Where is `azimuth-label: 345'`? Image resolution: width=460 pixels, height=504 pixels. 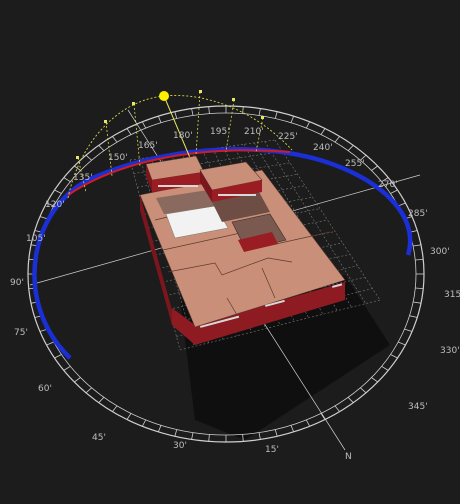 azimuth-label: 345' is located at coordinates (418, 407).